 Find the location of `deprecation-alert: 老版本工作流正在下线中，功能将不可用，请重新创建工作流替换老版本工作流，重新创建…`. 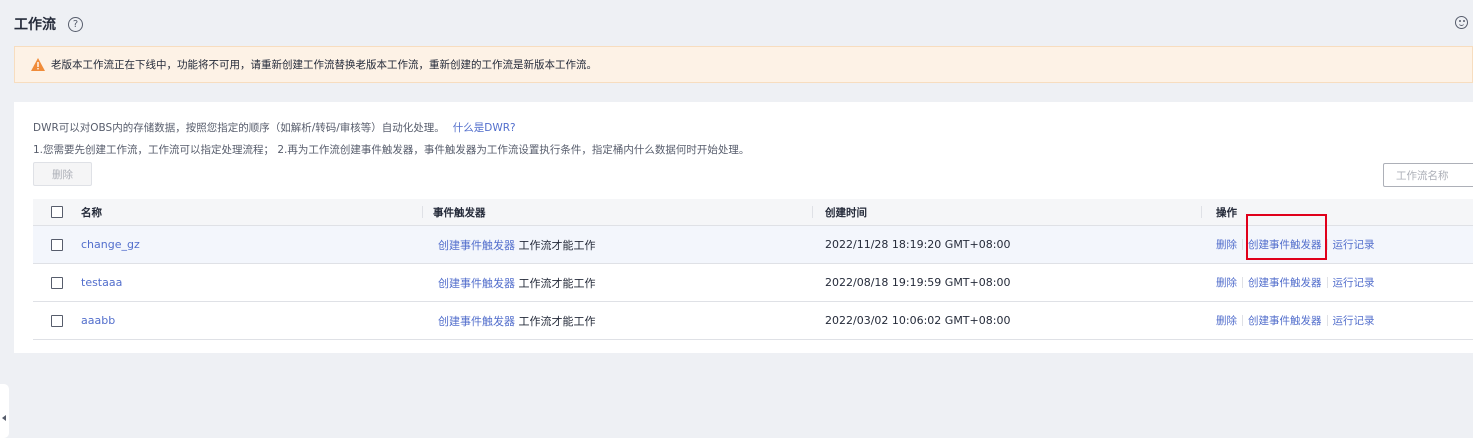

deprecation-alert: 老版本工作流正在下线中，功能将不可用，请重新创建工作流替换老版本工作流，重新创建… is located at coordinates (743, 64).